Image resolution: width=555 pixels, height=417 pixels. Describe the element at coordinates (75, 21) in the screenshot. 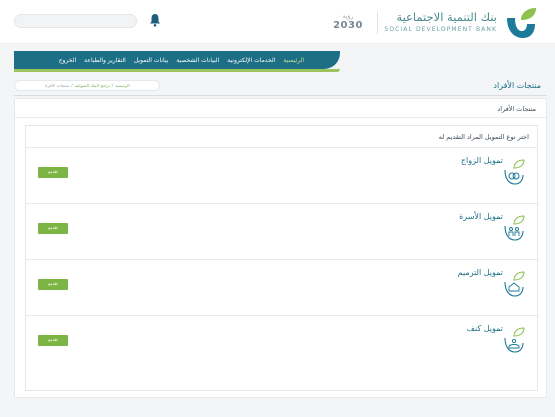

I see `search-input` at that location.